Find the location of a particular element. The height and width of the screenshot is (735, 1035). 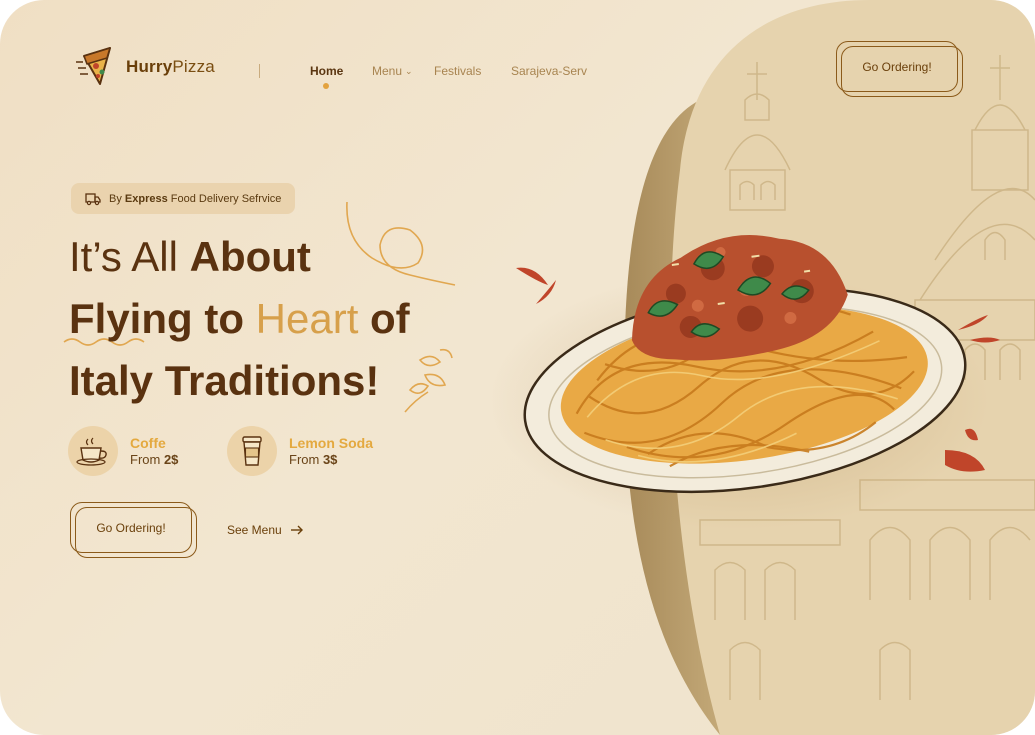

pizza-slice-icon is located at coordinates (93, 66).